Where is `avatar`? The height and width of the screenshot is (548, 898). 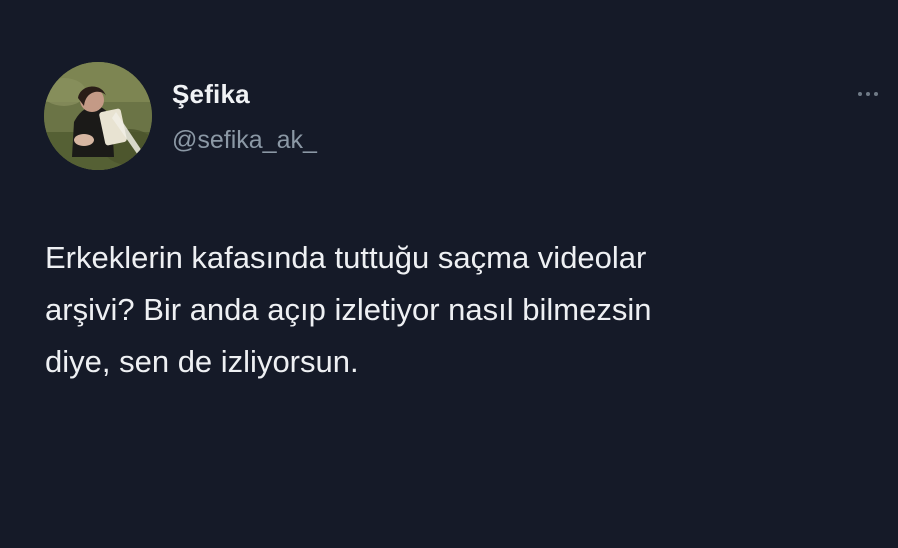
avatar is located at coordinates (98, 116).